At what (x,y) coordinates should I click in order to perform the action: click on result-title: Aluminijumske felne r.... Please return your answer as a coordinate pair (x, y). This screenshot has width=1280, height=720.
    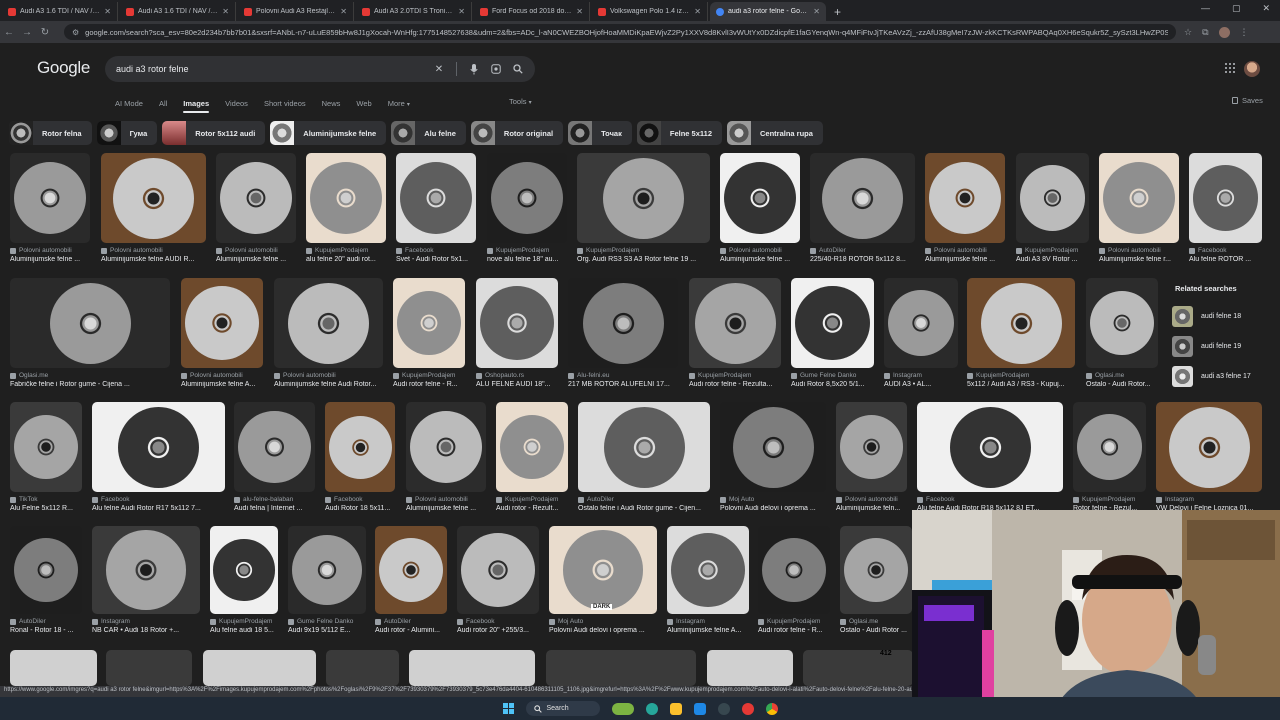
    Looking at the image, I should click on (1139, 259).